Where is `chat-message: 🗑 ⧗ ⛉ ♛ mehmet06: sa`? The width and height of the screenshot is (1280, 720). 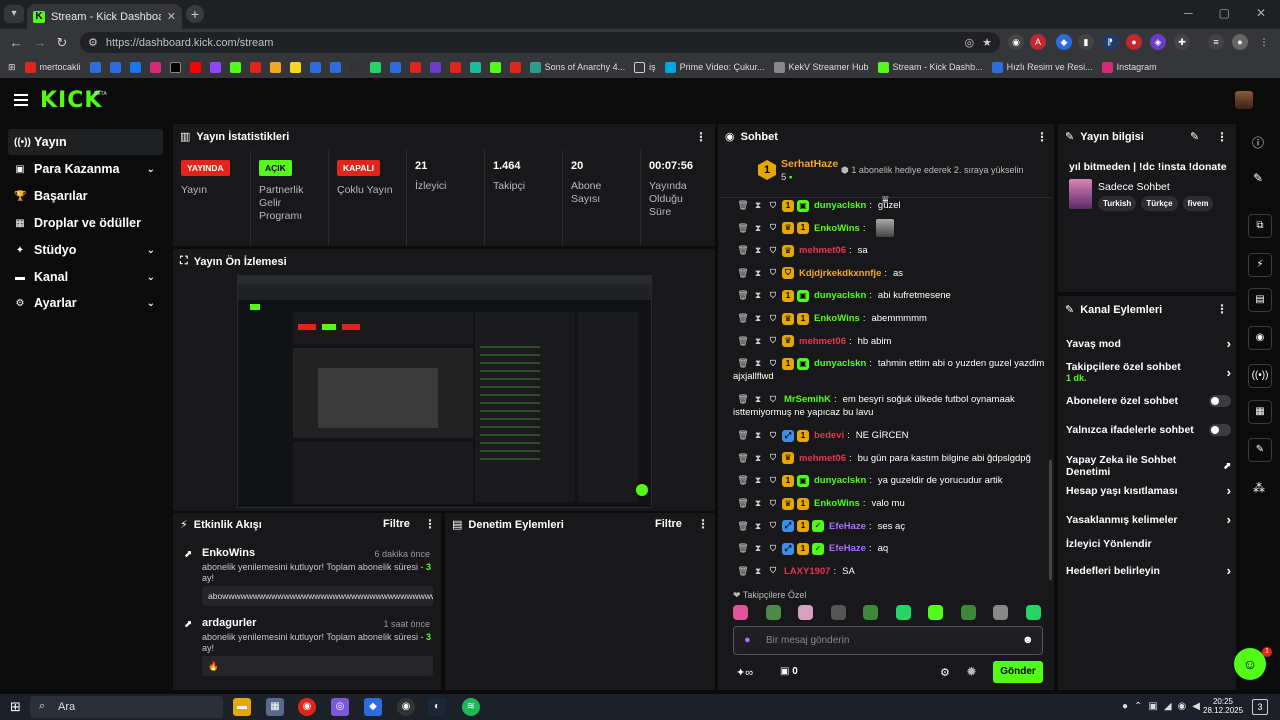 chat-message: 🗑 ⧗ ⛉ ♛ mehmet06: sa is located at coordinates (894, 250).